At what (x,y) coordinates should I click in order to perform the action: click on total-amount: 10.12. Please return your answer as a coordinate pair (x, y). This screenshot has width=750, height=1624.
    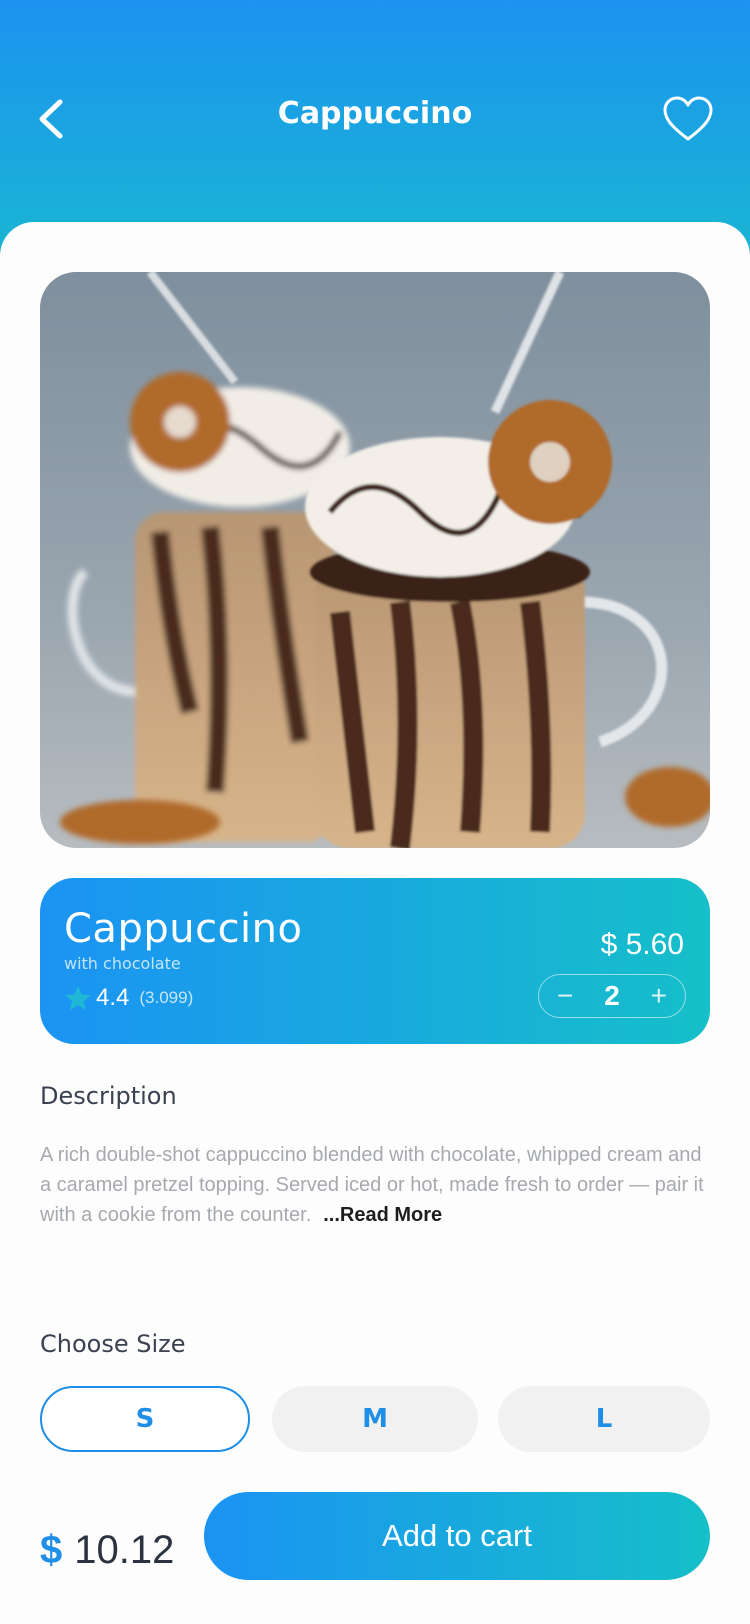
    Looking at the image, I should click on (124, 1550).